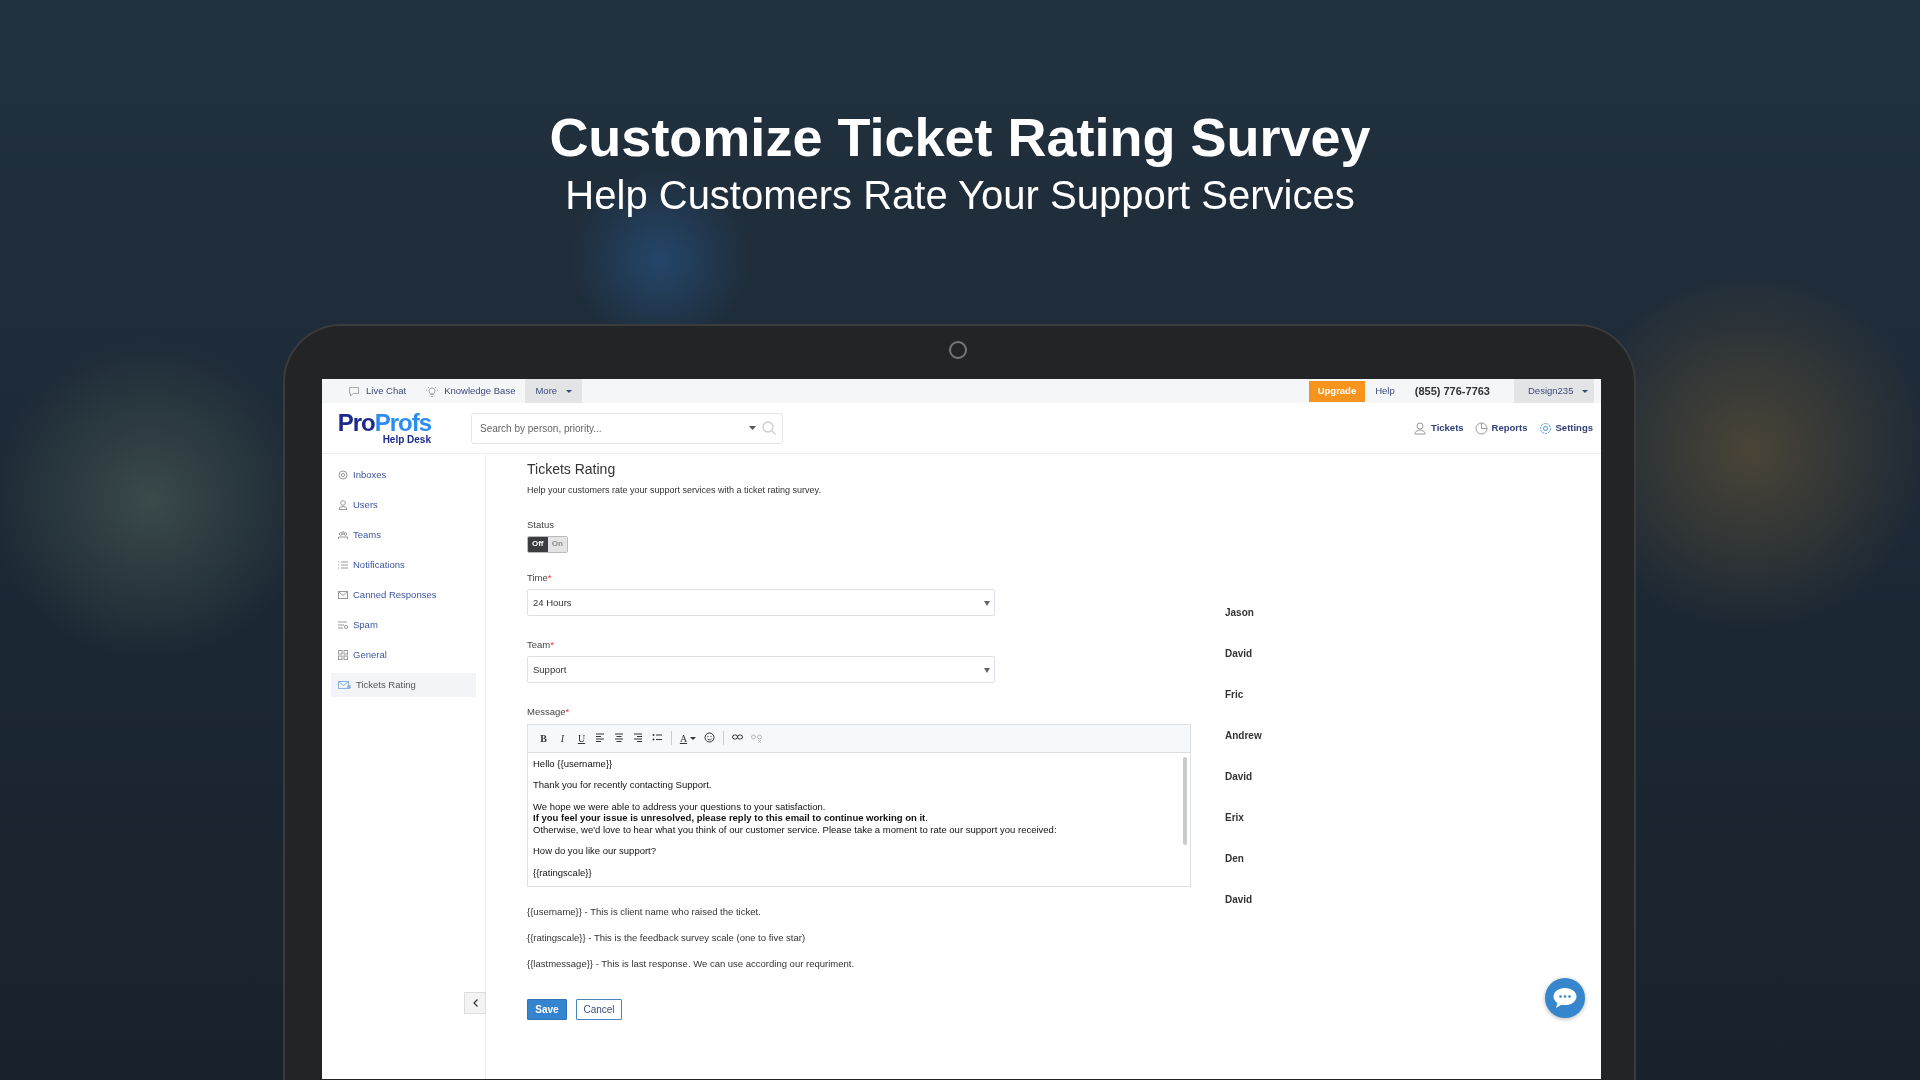 The width and height of the screenshot is (1920, 1080). I want to click on message-paragraph: Thank you for recently contacting Support., so click(623, 785).